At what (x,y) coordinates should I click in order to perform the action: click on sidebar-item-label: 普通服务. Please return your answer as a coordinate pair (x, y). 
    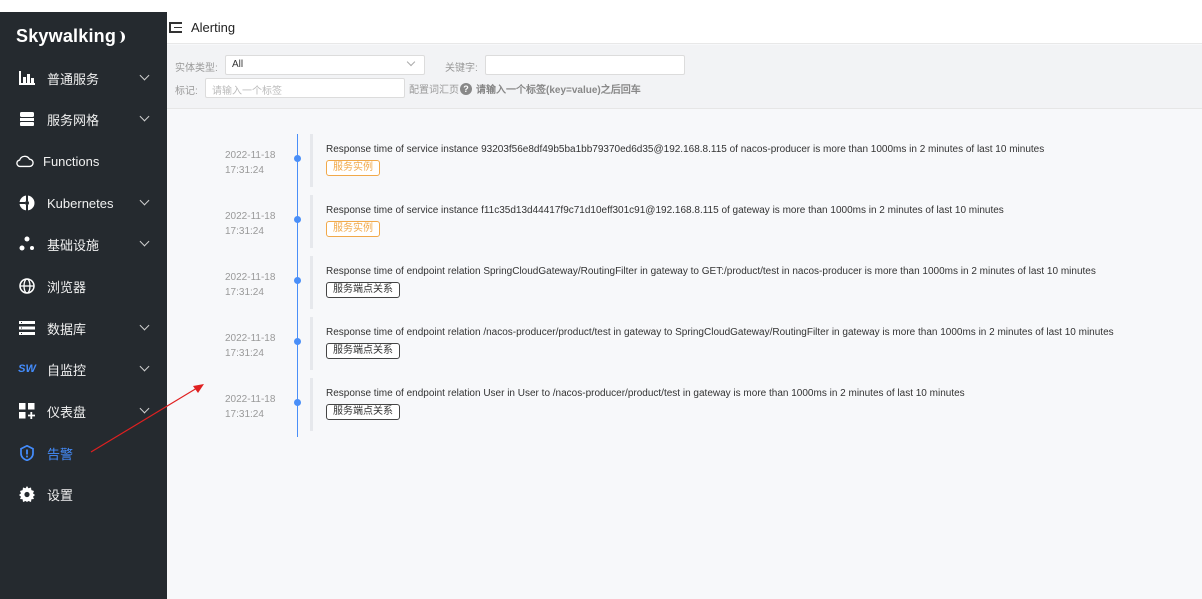
    Looking at the image, I should click on (73, 79).